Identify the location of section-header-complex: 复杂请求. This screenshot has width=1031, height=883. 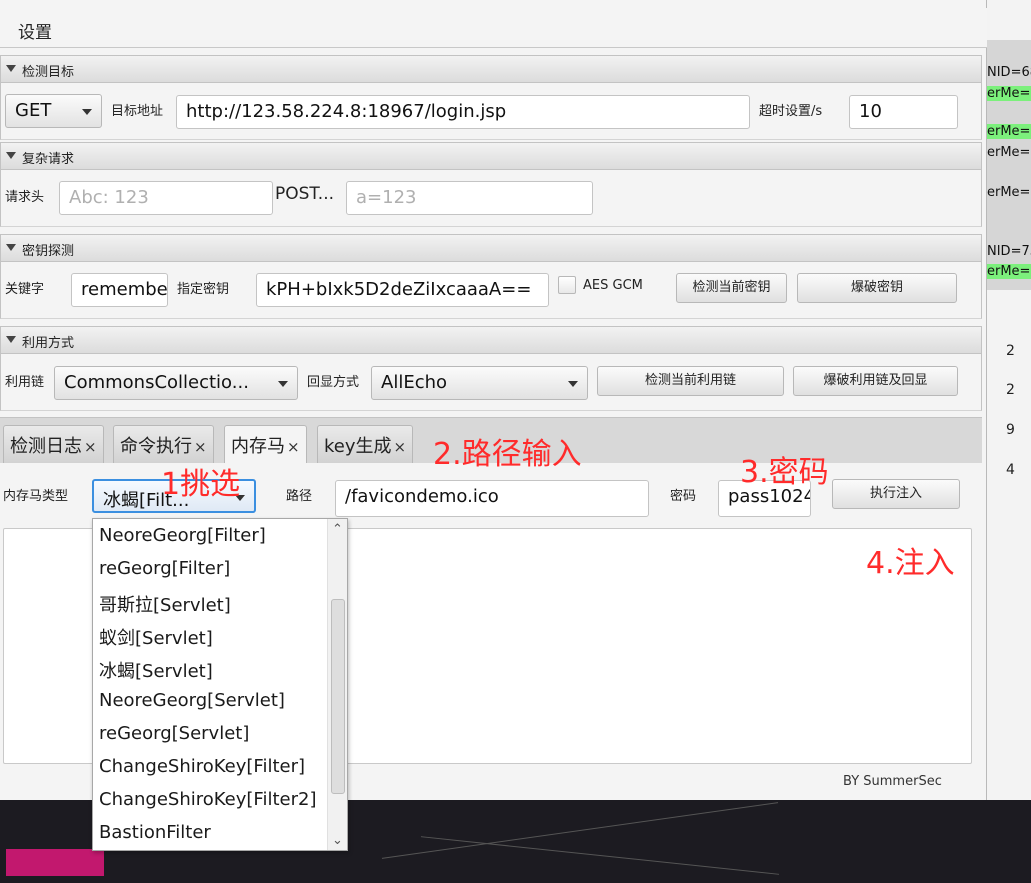
(491, 156).